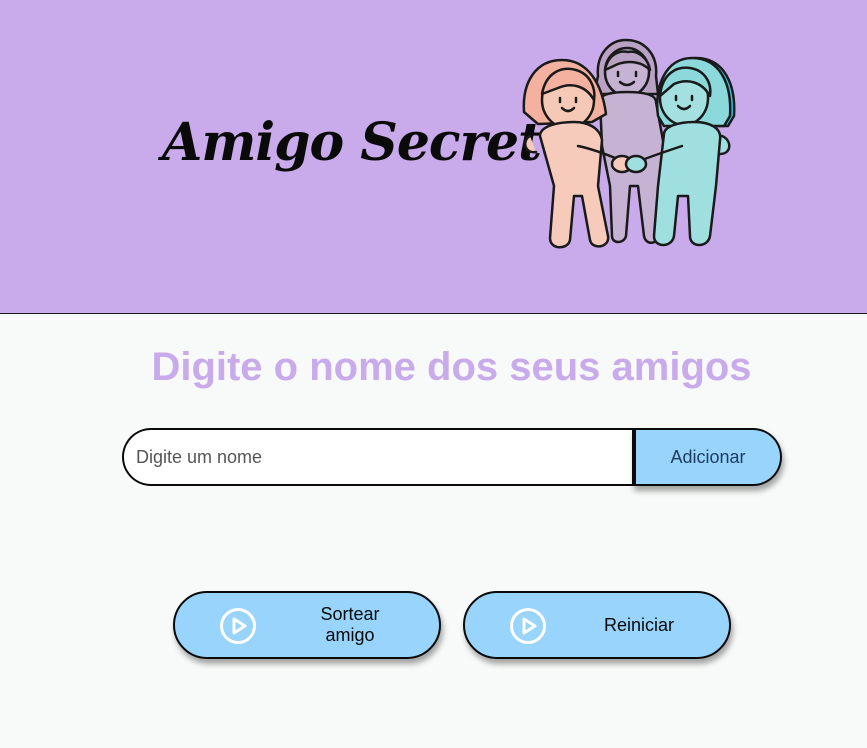  I want to click on name-input, so click(379, 457).